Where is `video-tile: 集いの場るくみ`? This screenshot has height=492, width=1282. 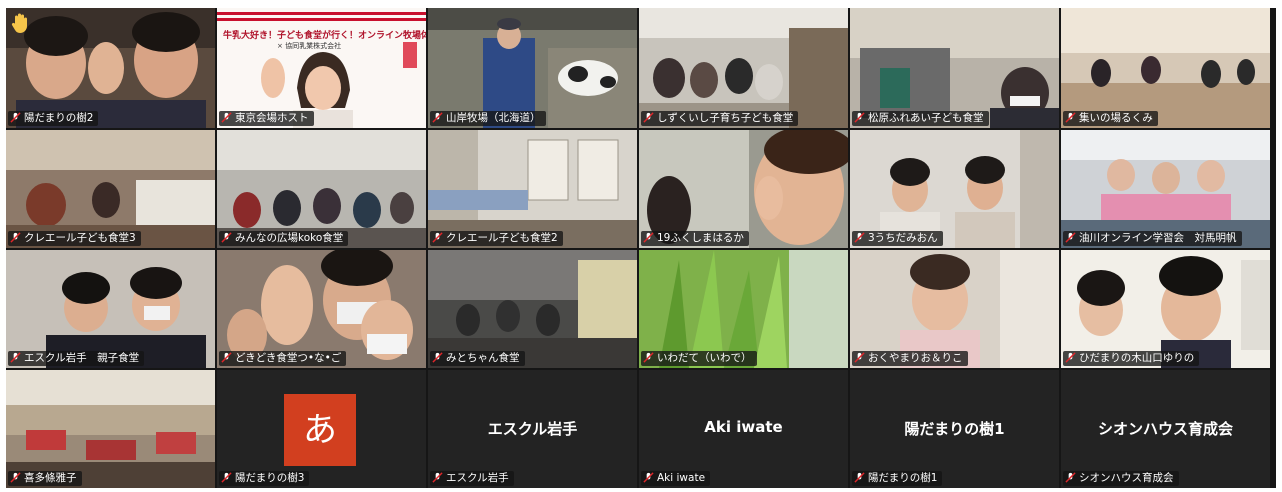
video-tile: 集いの場るくみ is located at coordinates (1165, 68).